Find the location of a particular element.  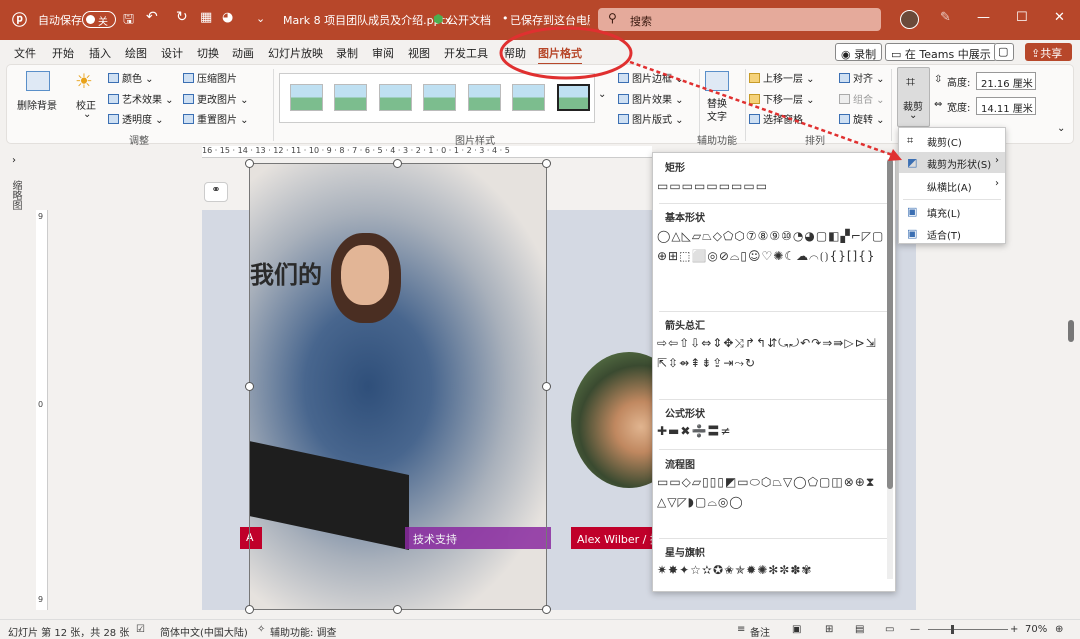

rotate-button: 旋转 ⌄ is located at coordinates (862, 118).